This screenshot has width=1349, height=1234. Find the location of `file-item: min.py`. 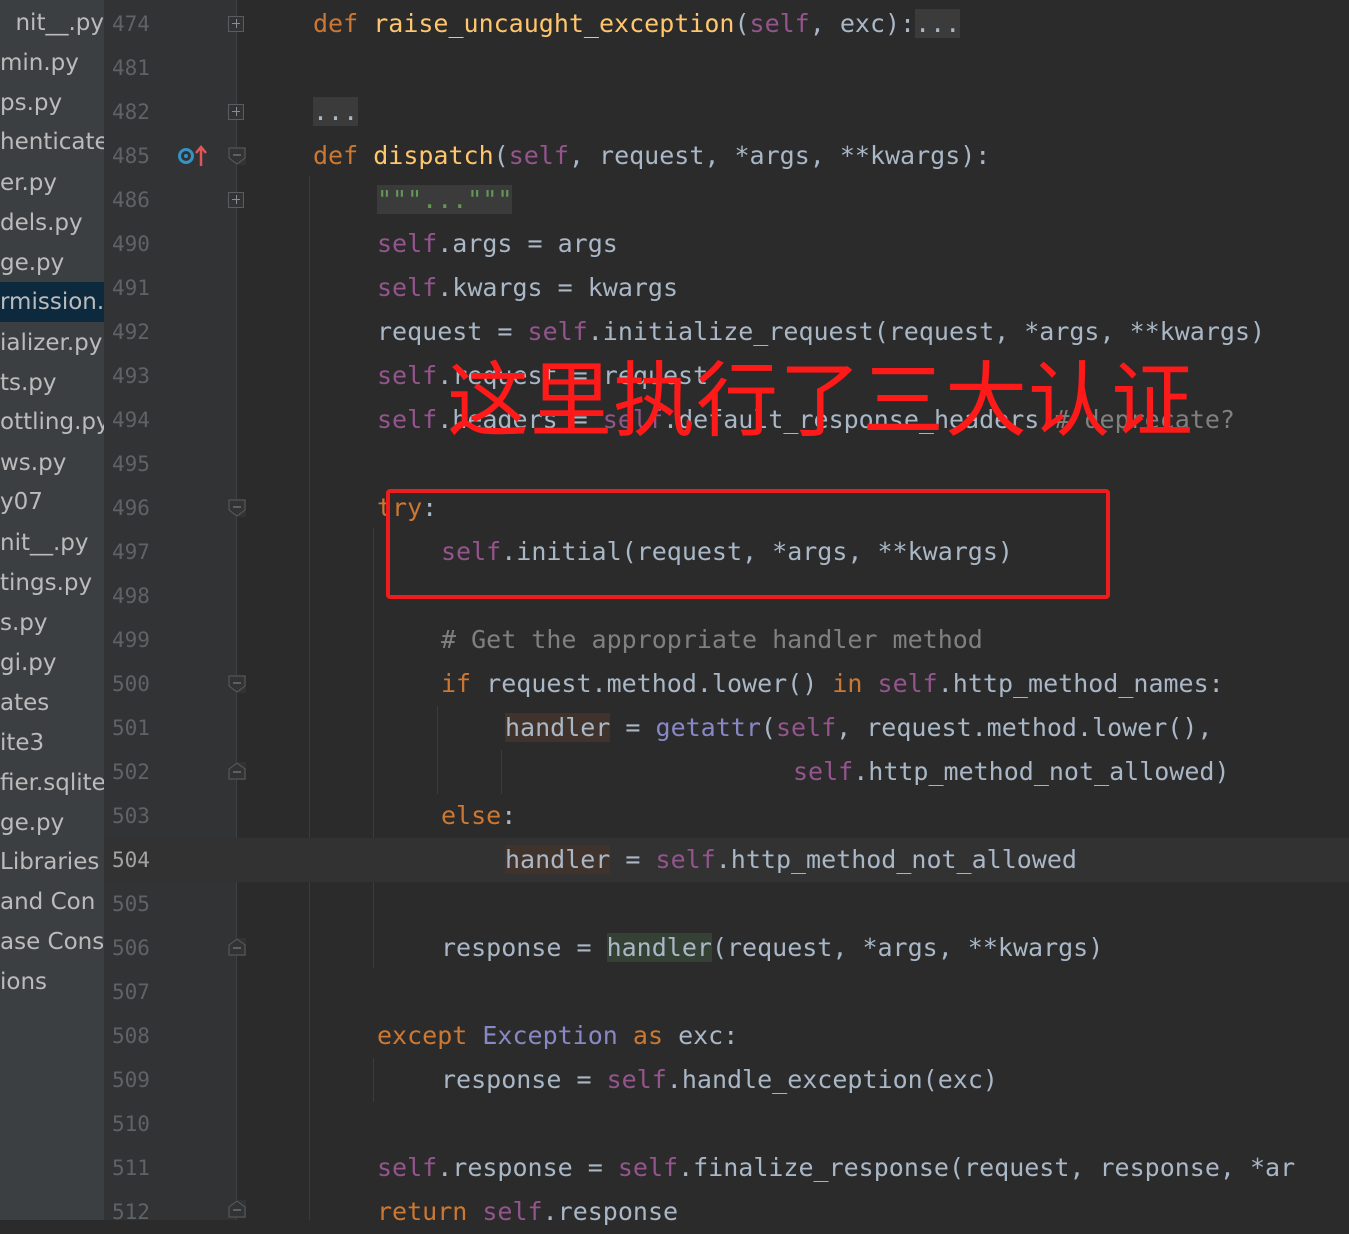

file-item: min.py is located at coordinates (52, 63).